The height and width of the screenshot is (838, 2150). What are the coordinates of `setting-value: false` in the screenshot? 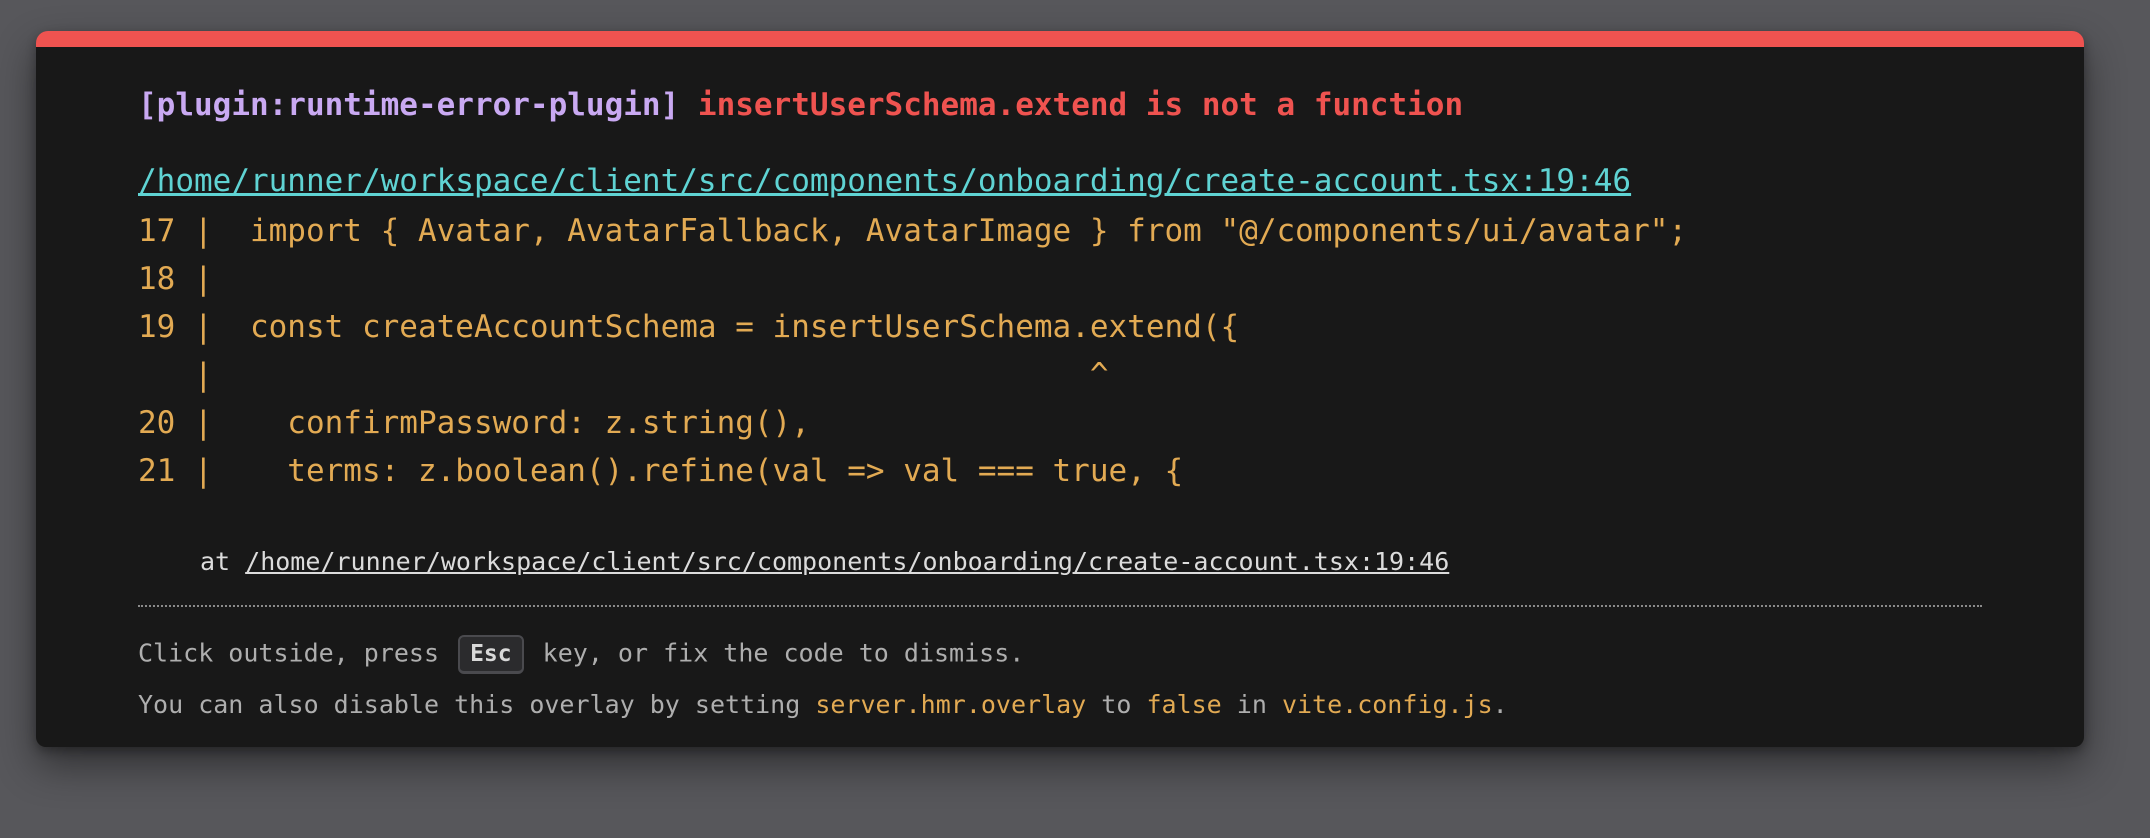 It's located at (1184, 704).